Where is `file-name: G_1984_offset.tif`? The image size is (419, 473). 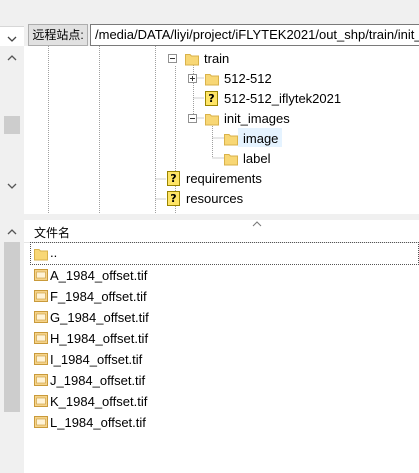
file-name: G_1984_offset.tif is located at coordinates (99, 317).